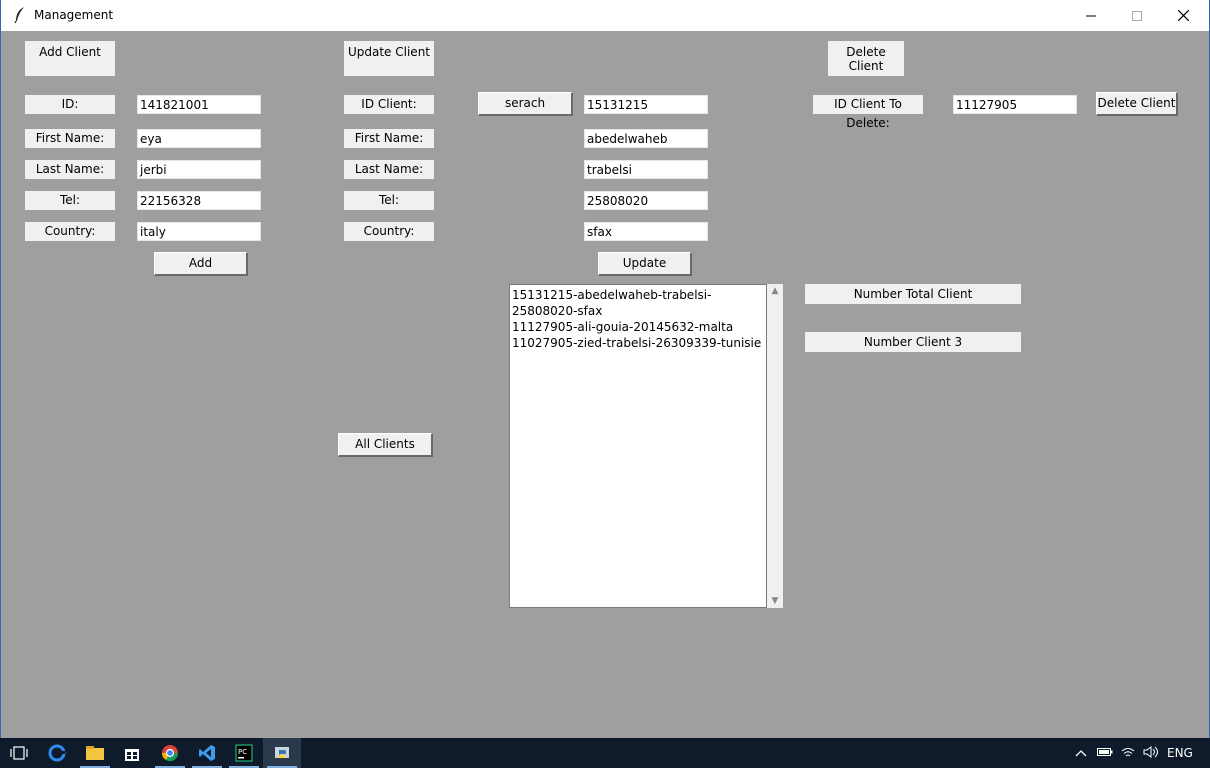  Describe the element at coordinates (866, 58) in the screenshot. I see `delete-client-header: Delete Client` at that location.